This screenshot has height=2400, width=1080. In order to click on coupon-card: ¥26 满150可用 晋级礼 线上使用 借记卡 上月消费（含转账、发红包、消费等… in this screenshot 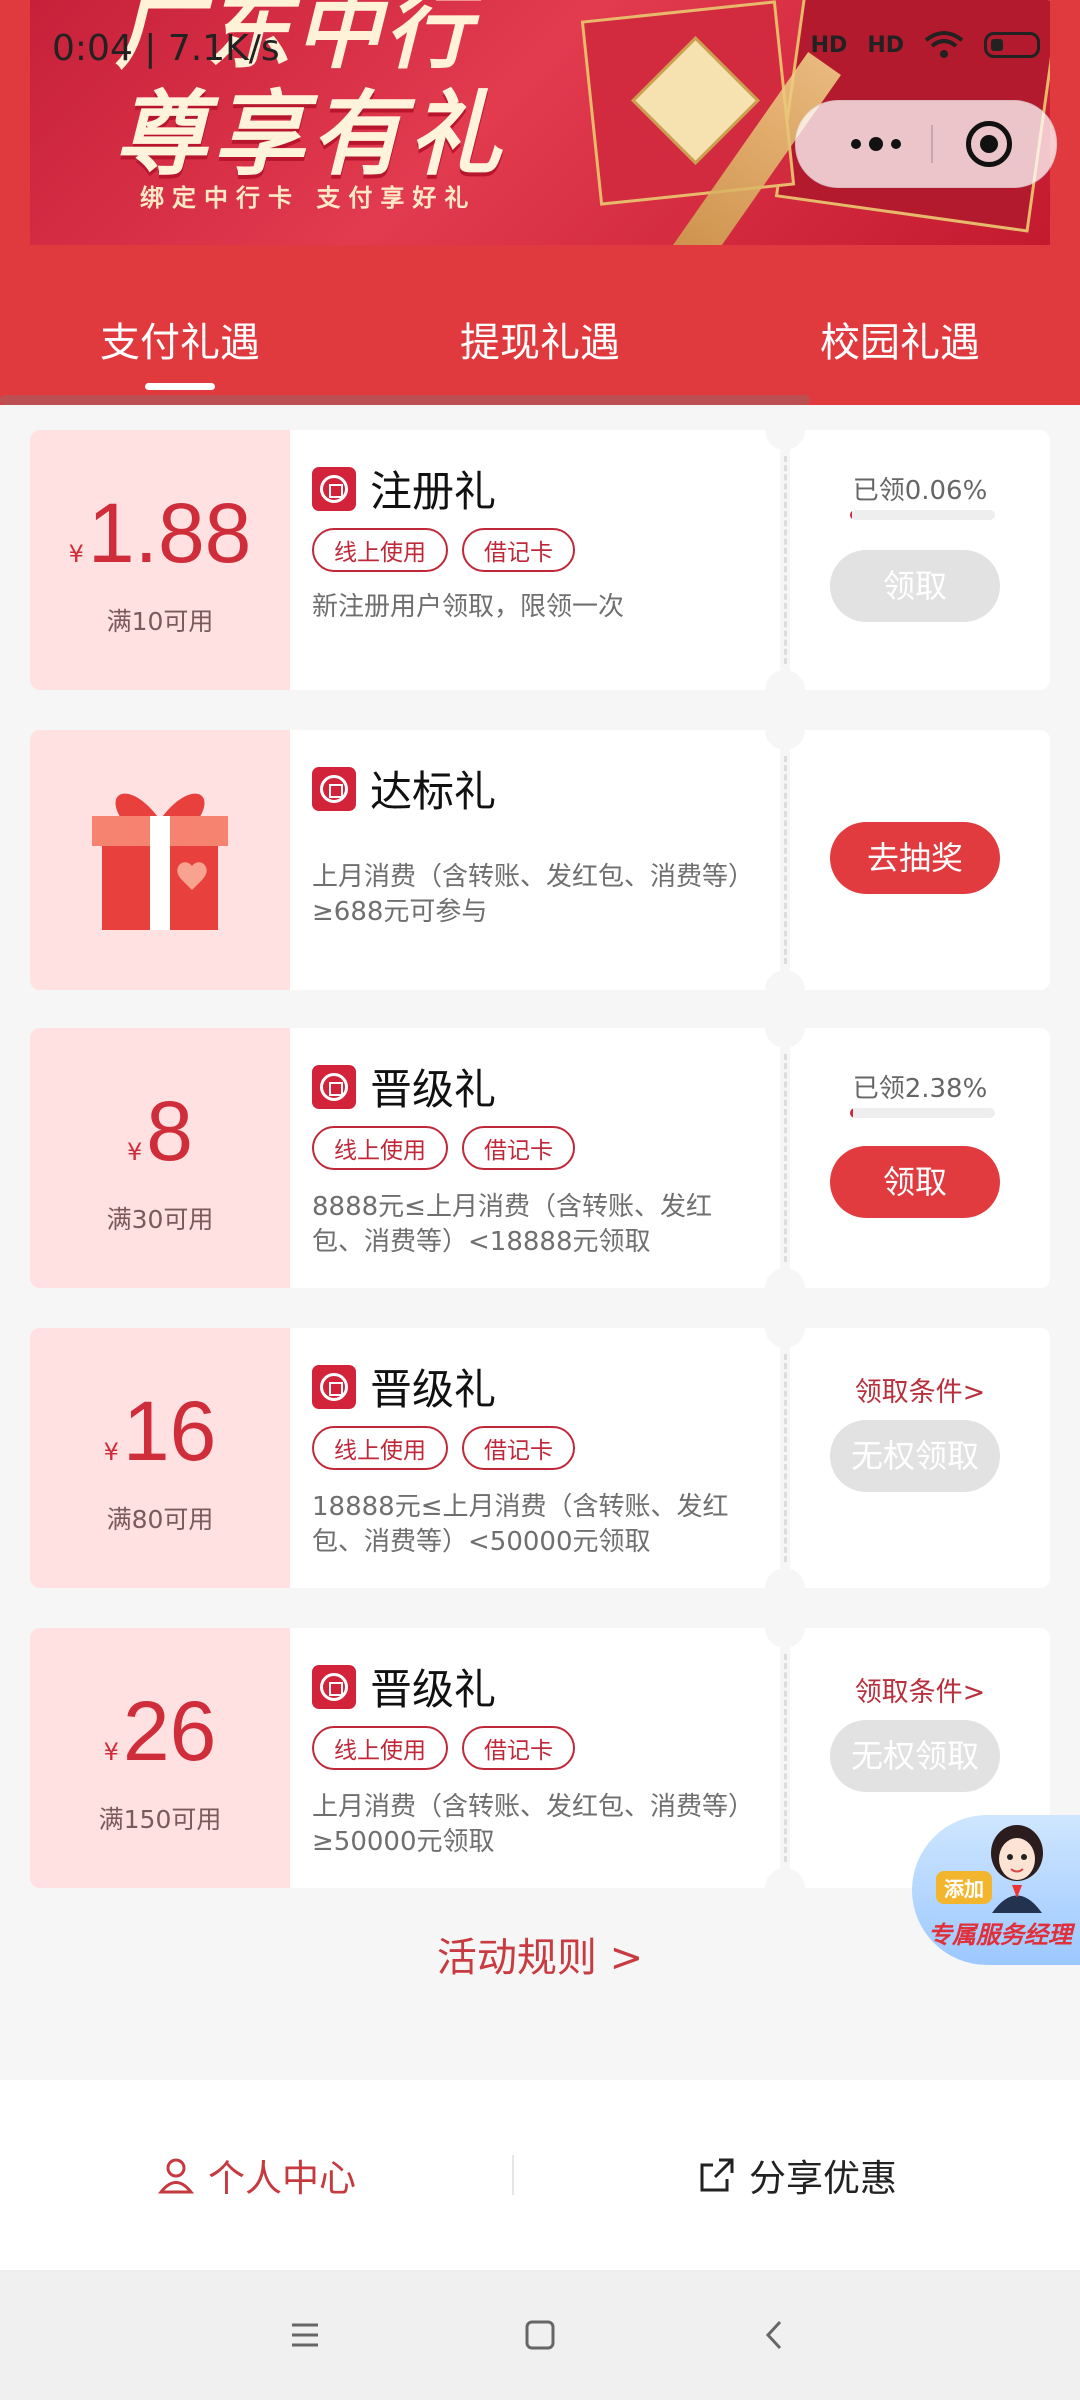, I will do `click(540, 1758)`.